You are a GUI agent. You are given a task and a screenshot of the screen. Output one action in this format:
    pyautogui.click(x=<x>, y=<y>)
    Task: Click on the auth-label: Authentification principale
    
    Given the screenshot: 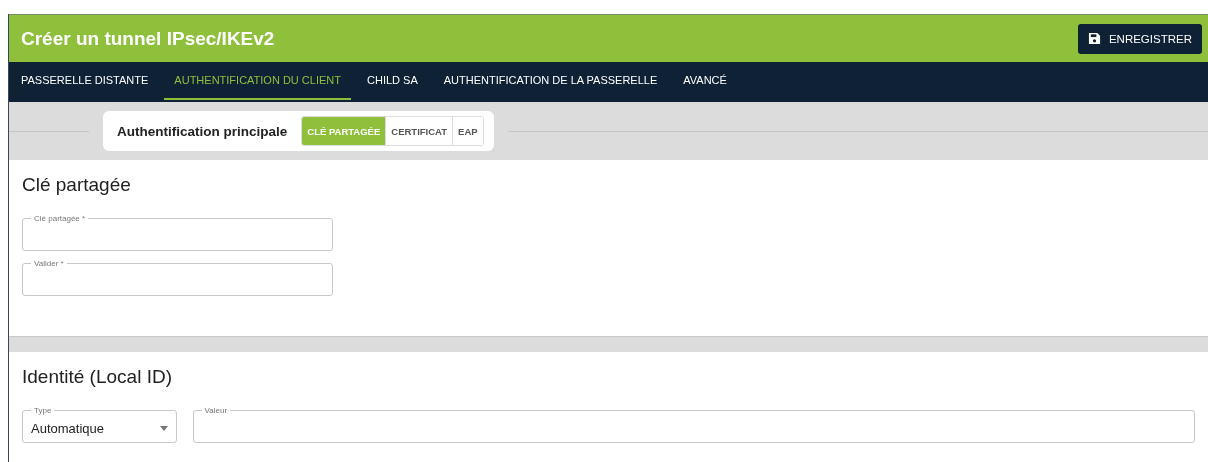 What is the action you would take?
    pyautogui.click(x=202, y=131)
    